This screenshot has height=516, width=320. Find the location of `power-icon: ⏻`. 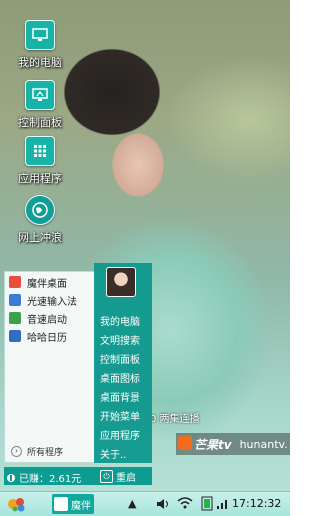

power-icon: ⏻ is located at coordinates (106, 476).